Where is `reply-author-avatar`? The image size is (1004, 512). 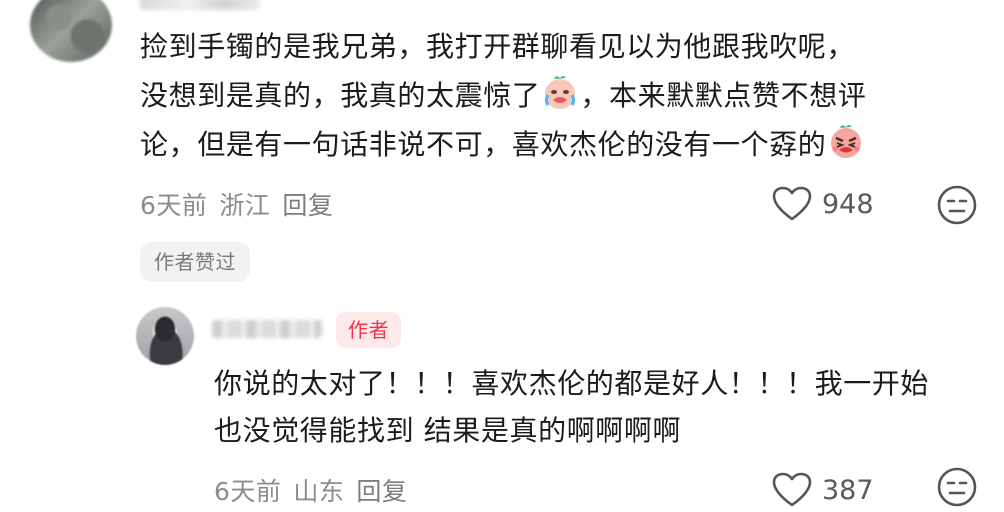 reply-author-avatar is located at coordinates (165, 336).